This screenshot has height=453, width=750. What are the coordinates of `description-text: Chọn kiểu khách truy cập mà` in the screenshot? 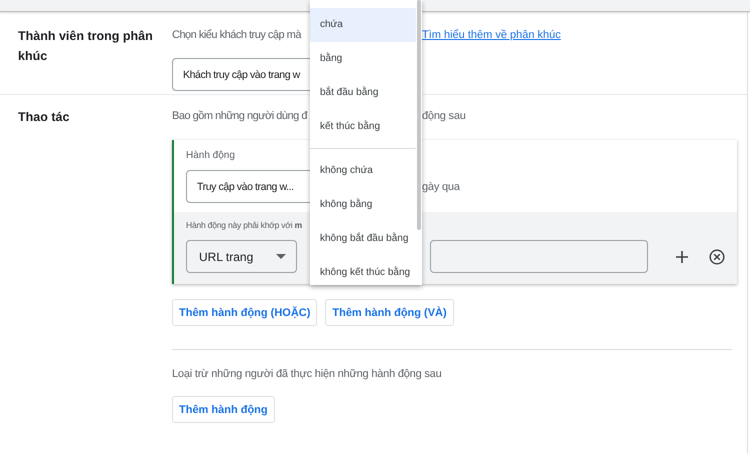 It's located at (237, 35).